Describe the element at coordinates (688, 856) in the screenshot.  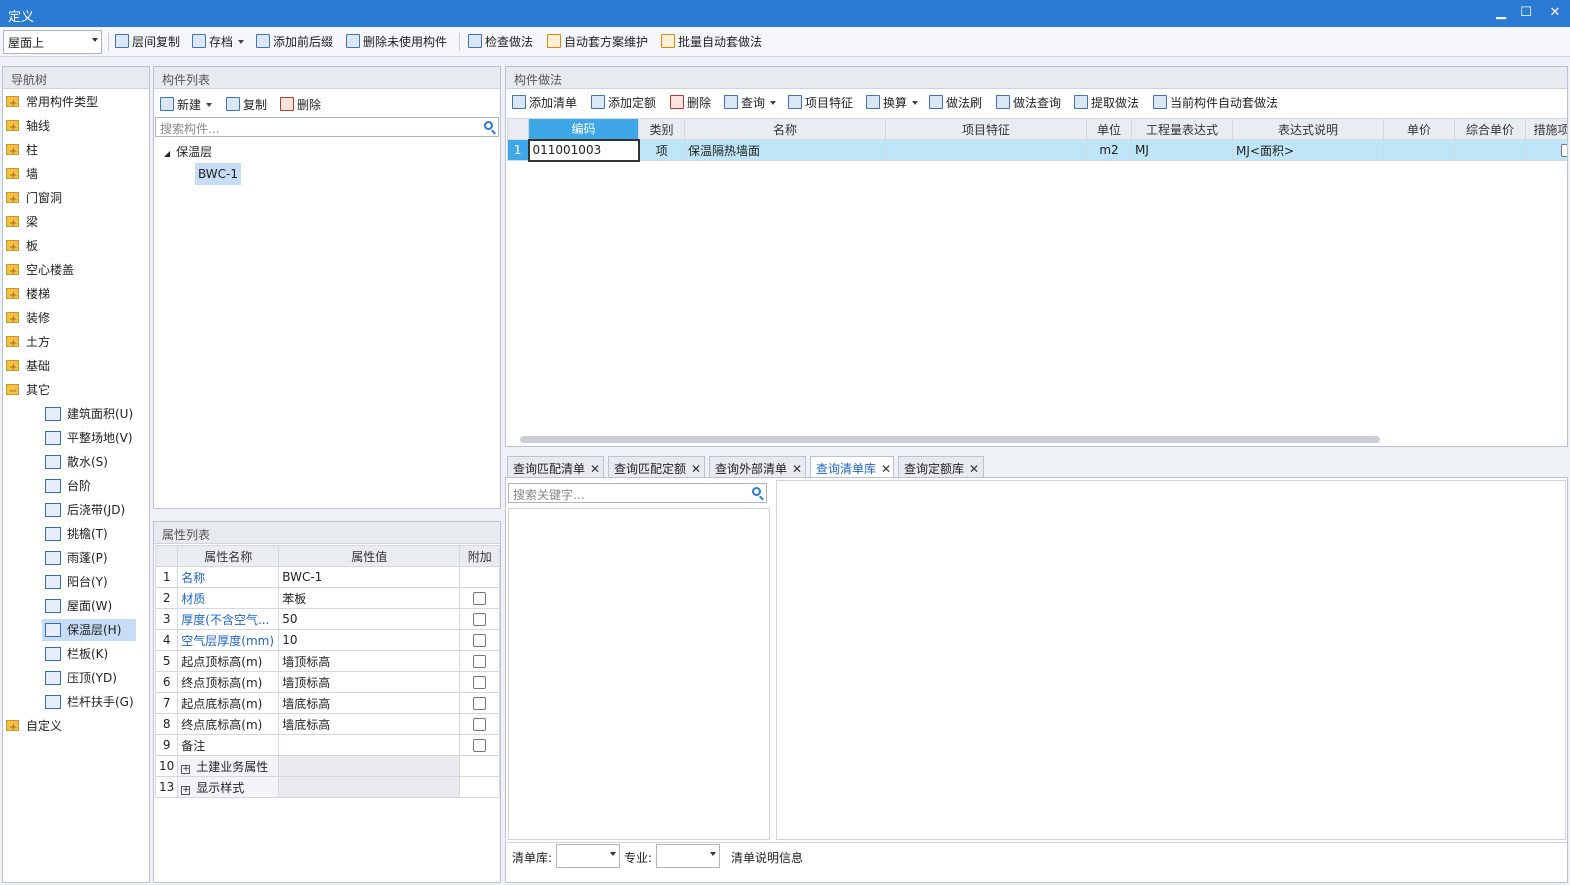
I see `major-select` at that location.